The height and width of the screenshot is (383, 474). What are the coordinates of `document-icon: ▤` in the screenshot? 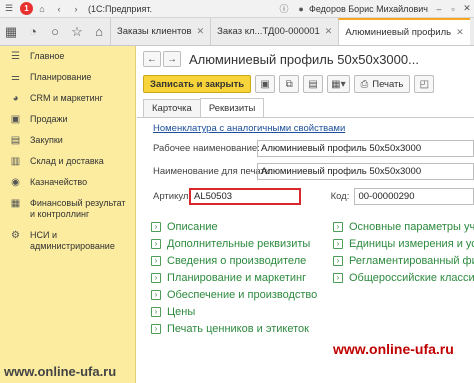 It's located at (313, 84).